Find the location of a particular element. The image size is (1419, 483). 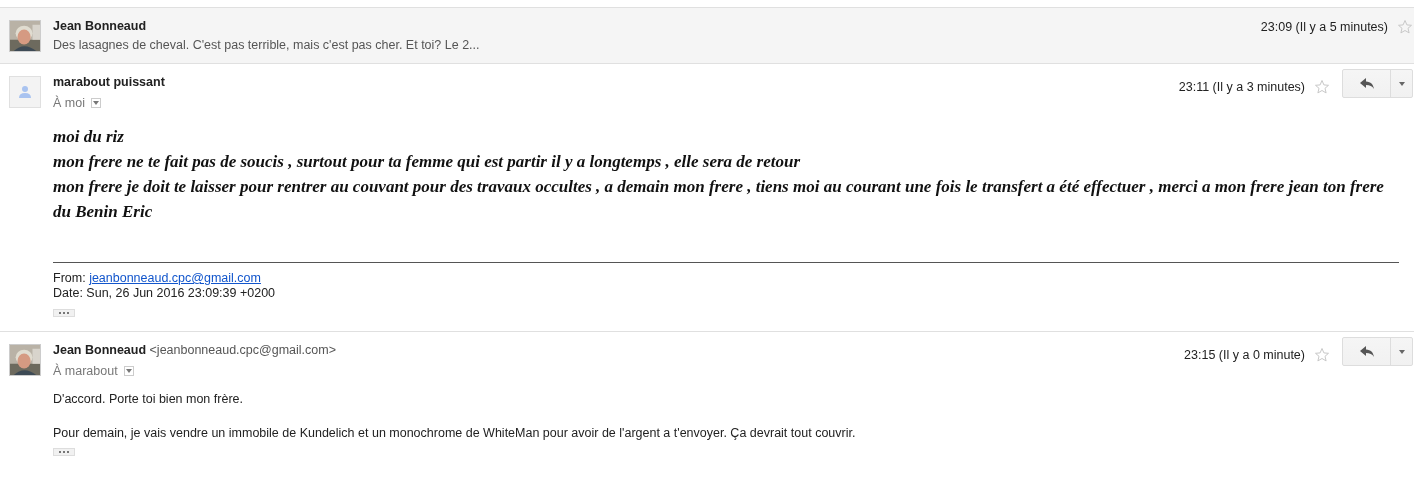

message-paragraph: moi du riz is located at coordinates (89, 137).